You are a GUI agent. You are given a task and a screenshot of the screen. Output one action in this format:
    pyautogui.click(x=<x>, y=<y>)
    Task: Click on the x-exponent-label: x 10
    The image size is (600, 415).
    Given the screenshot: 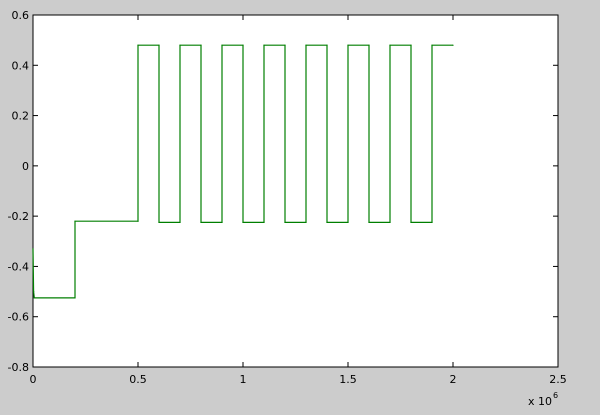 What is the action you would take?
    pyautogui.click(x=540, y=401)
    